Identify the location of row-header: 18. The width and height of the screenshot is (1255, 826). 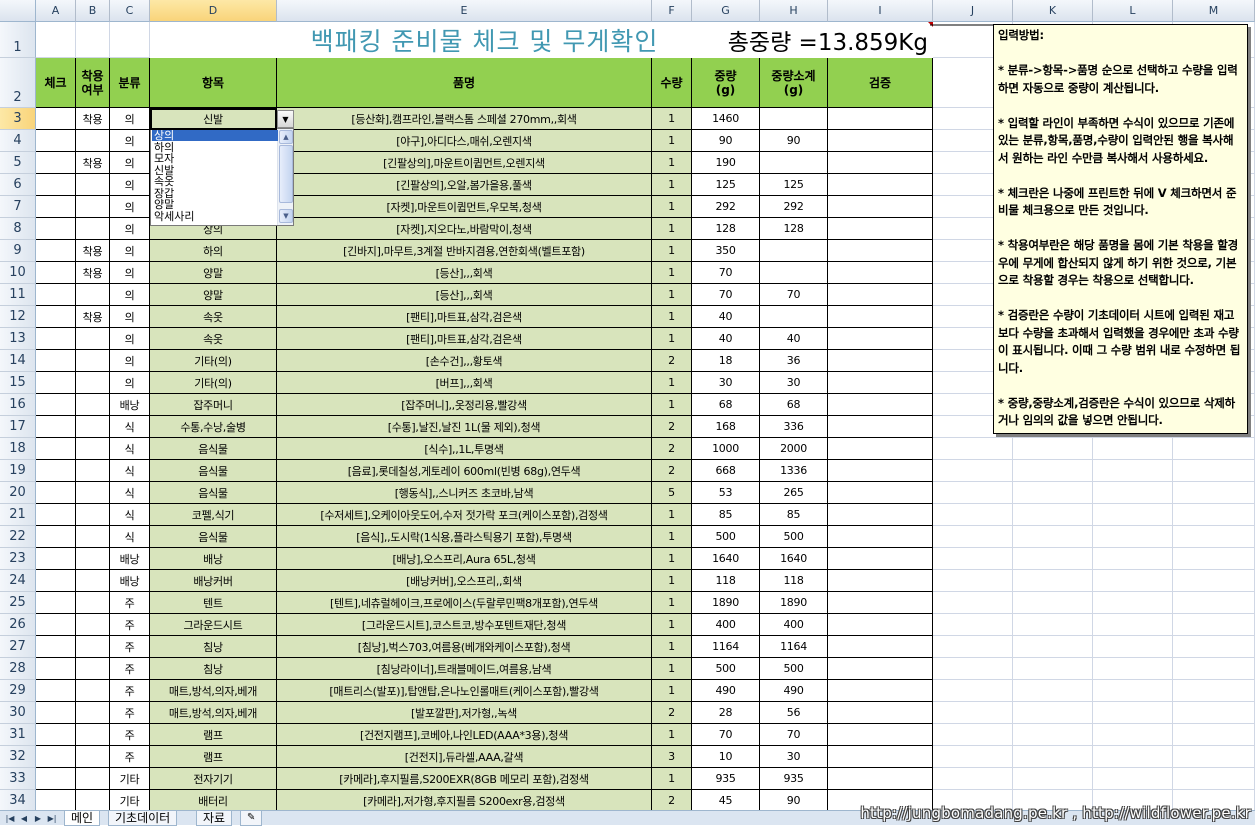
(18, 449).